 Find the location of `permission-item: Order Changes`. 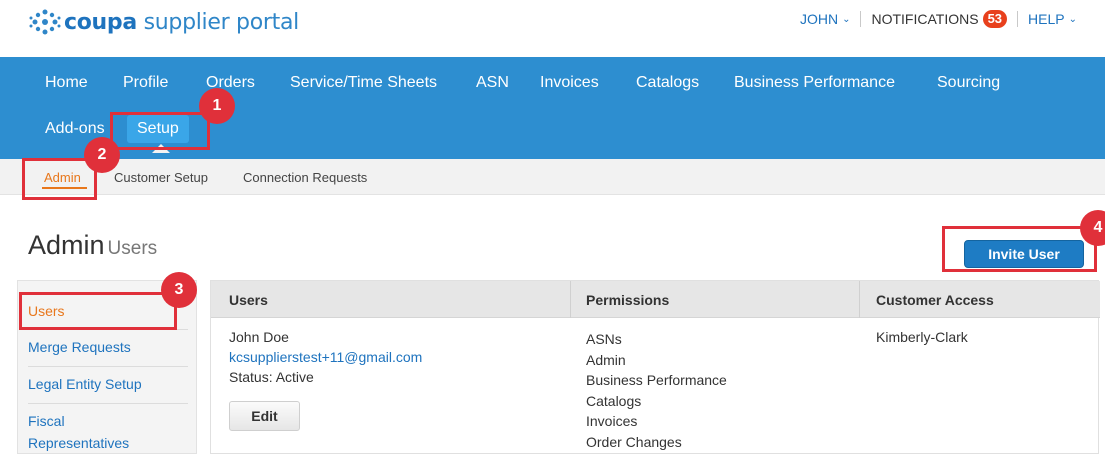

permission-item: Order Changes is located at coordinates (634, 441).